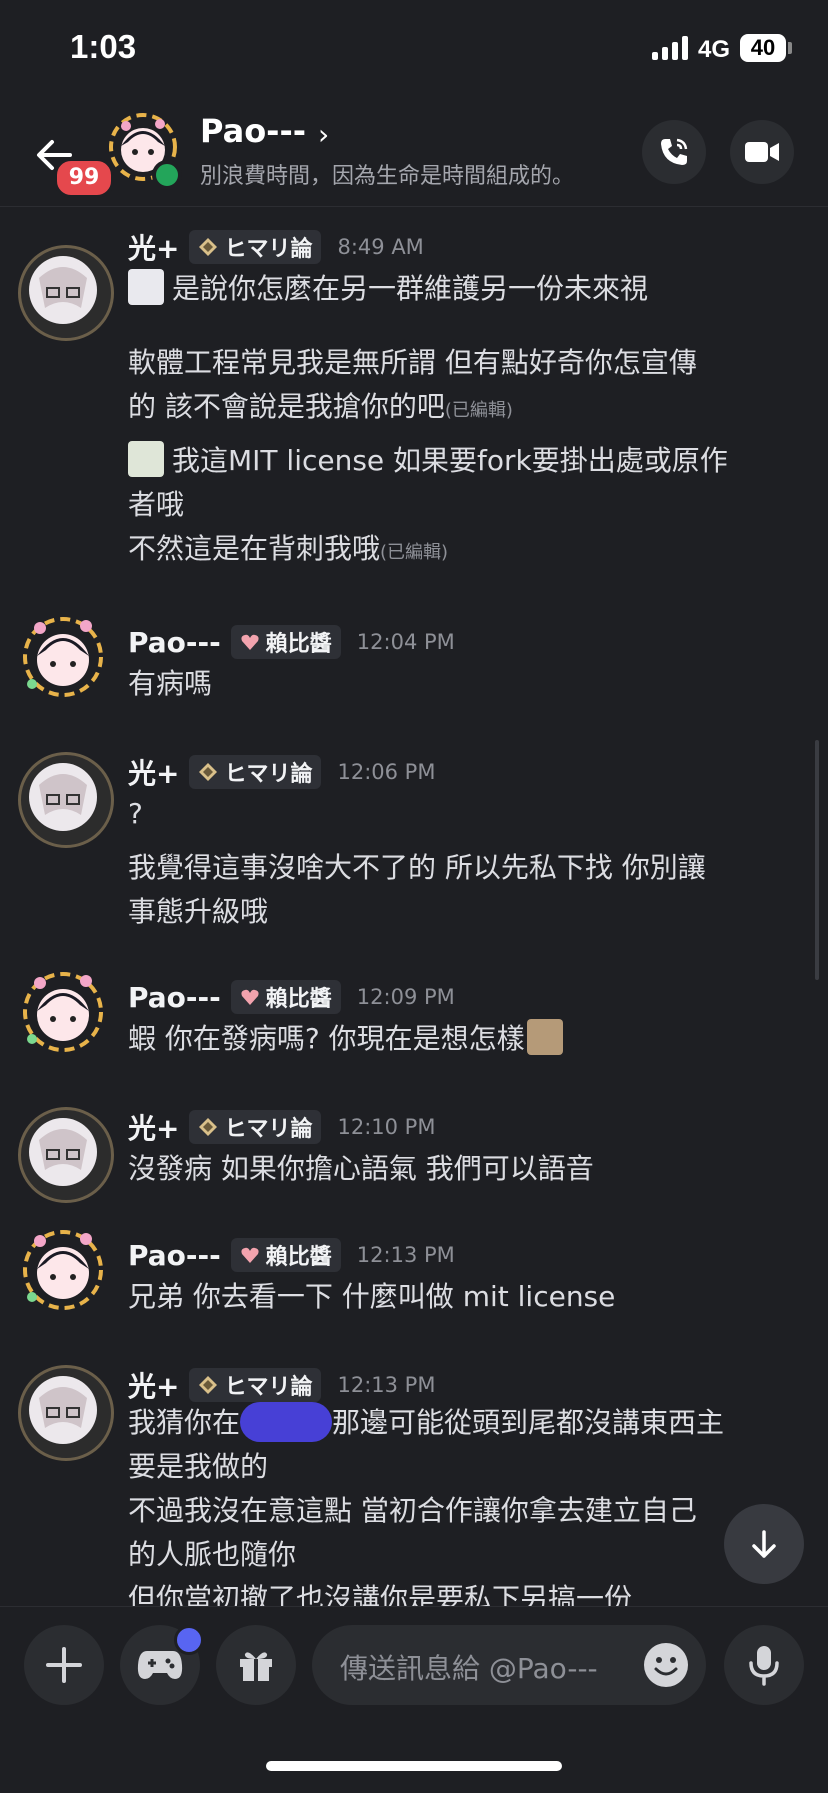 Image resolution: width=828 pixels, height=1793 pixels. I want to click on message-line: 兄弟 你去看一下 什麼叫做 mit license, so click(372, 1296).